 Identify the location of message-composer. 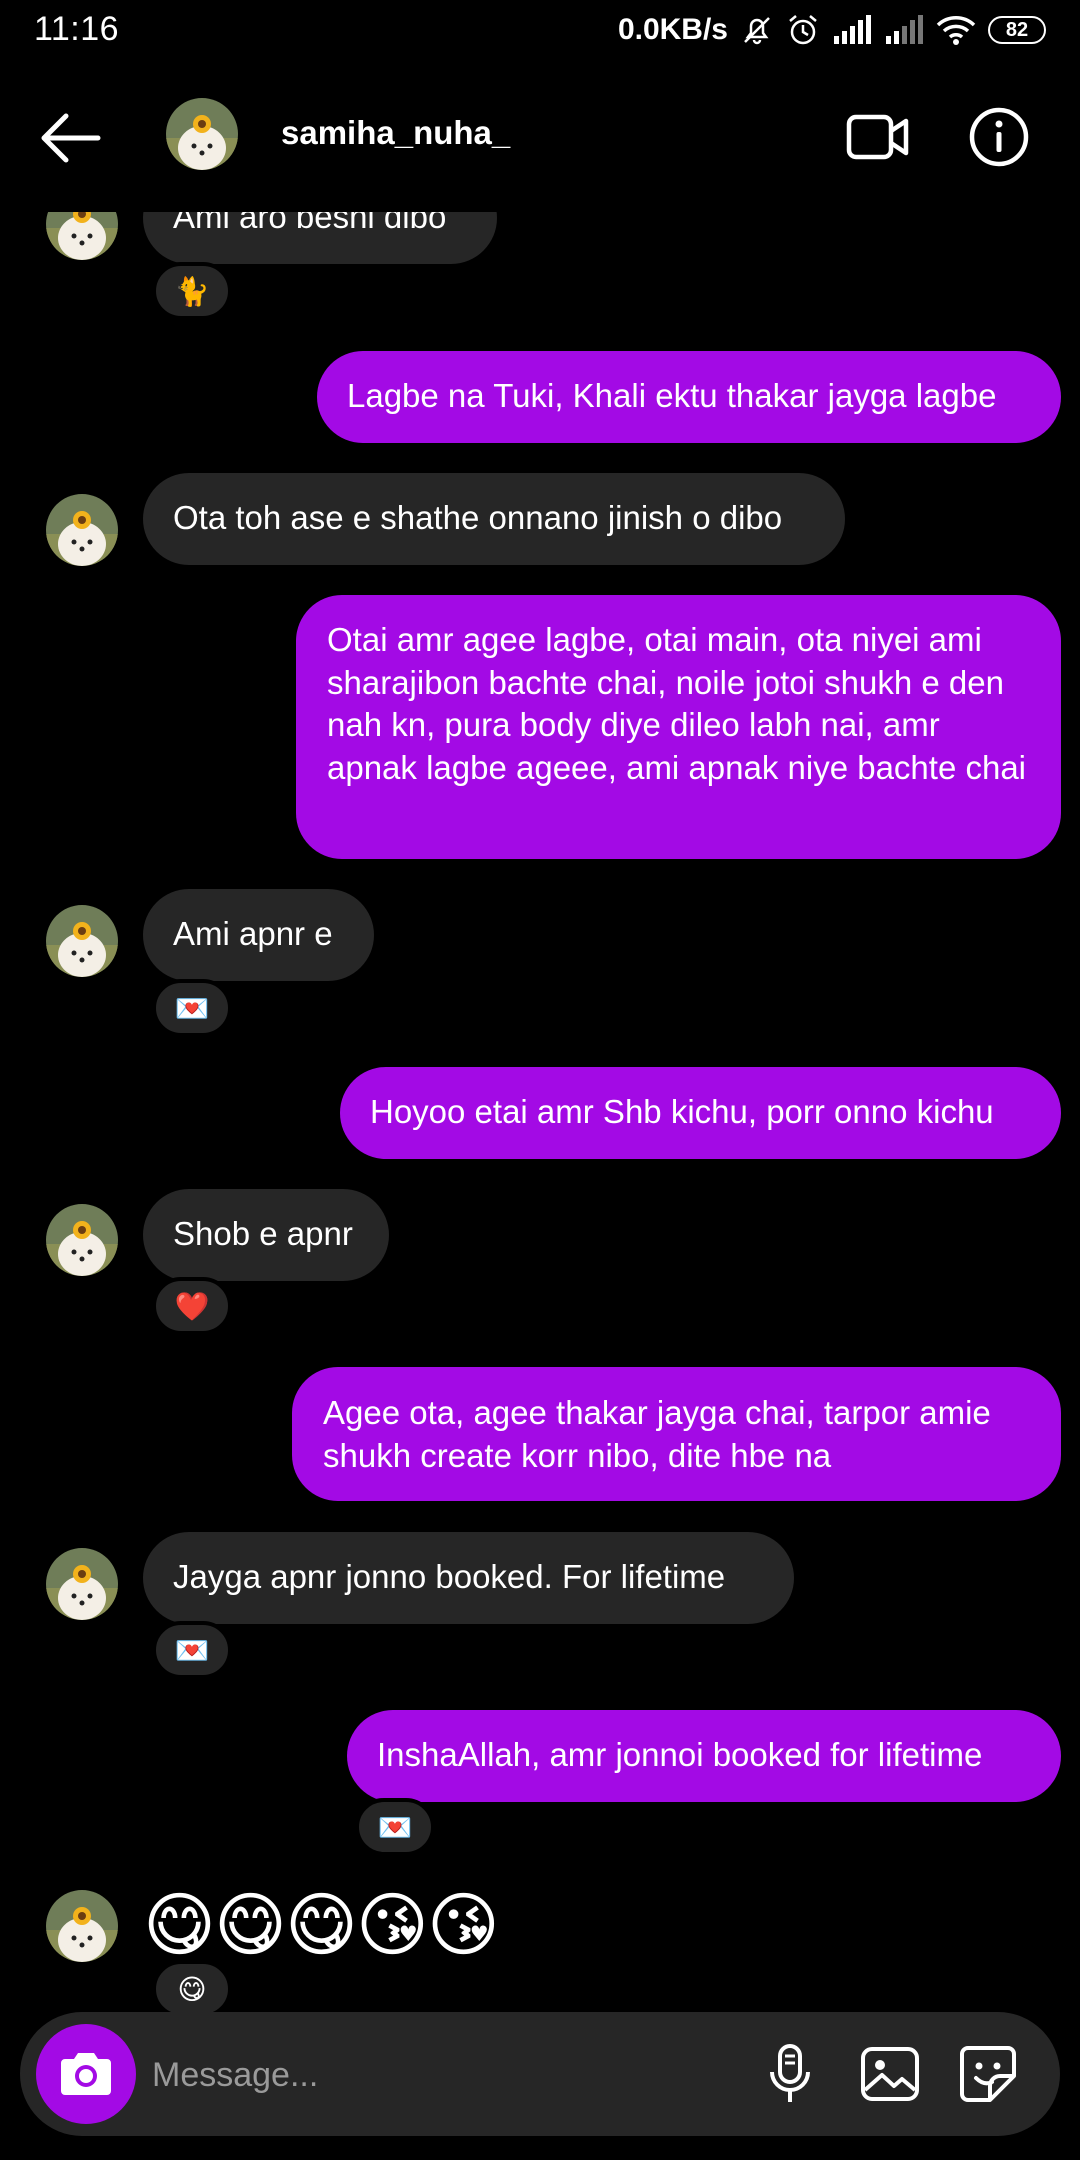
(540, 2074).